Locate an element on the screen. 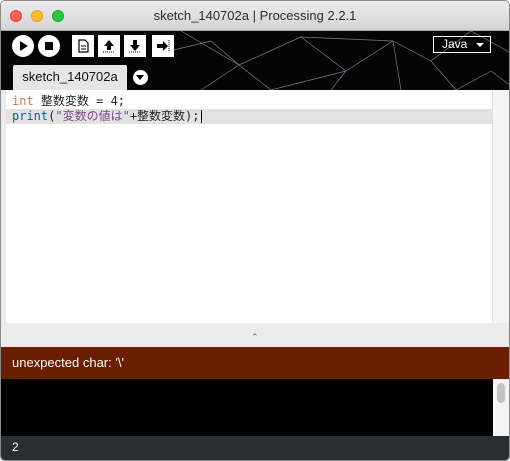 The image size is (510, 461). stop-button is located at coordinates (49, 46).